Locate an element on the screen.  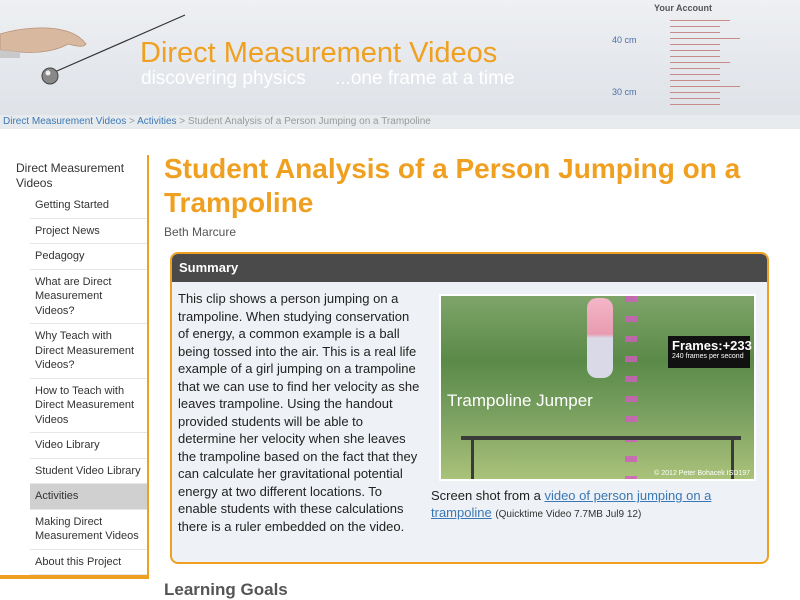
trampoline-frame is located at coordinates (601, 438).